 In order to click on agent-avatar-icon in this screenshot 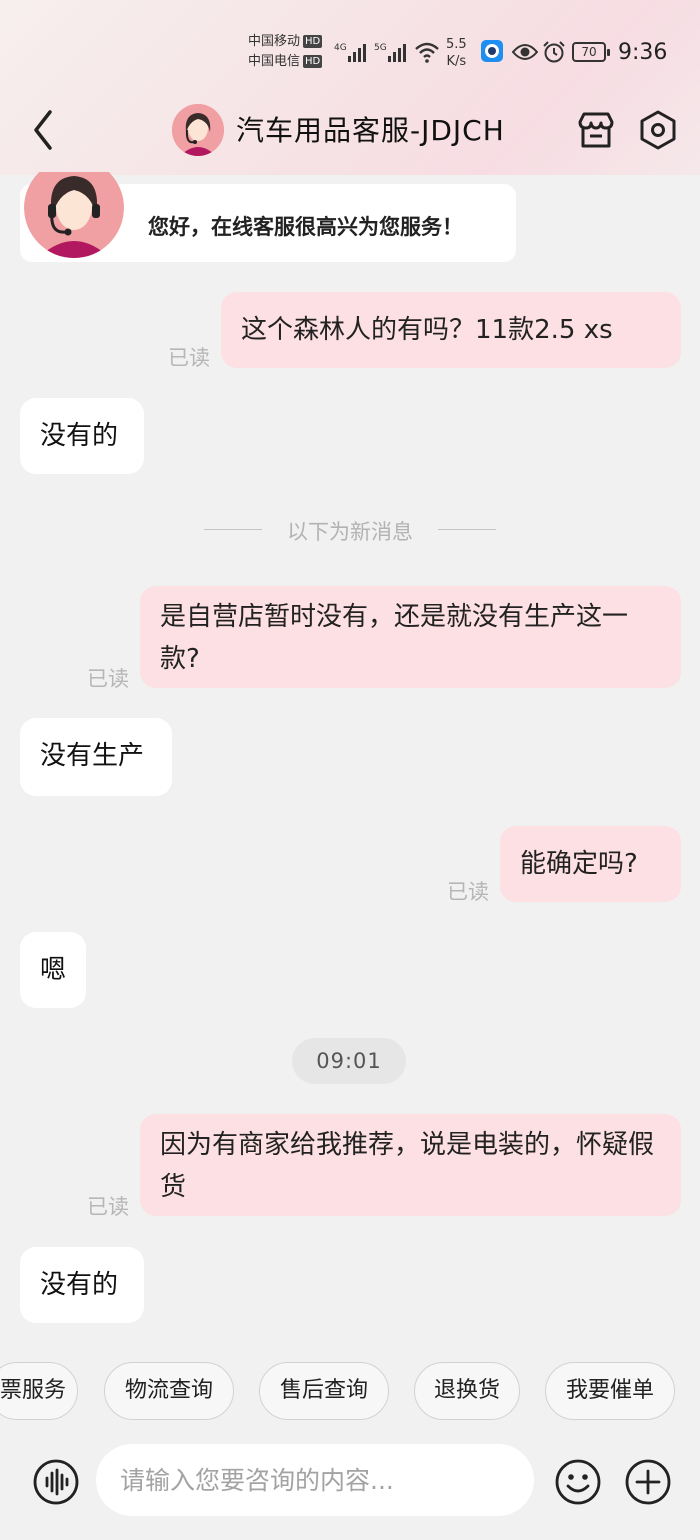, I will do `click(198, 130)`.